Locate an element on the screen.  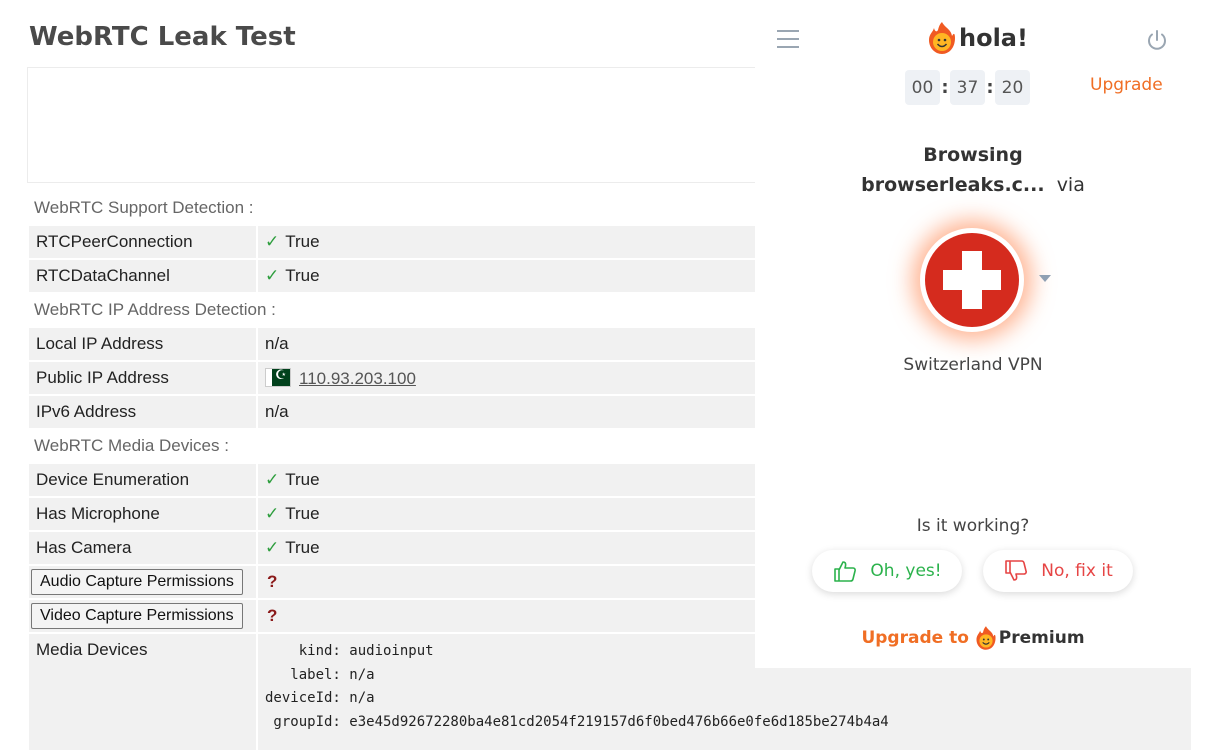
yes-working-button: Oh, yes! is located at coordinates (887, 571).